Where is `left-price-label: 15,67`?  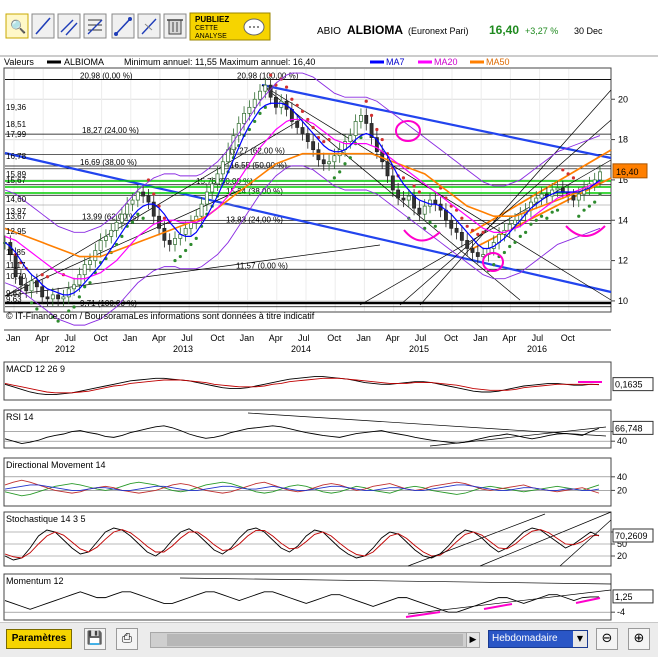
left-price-label: 15,67 is located at coordinates (16, 180).